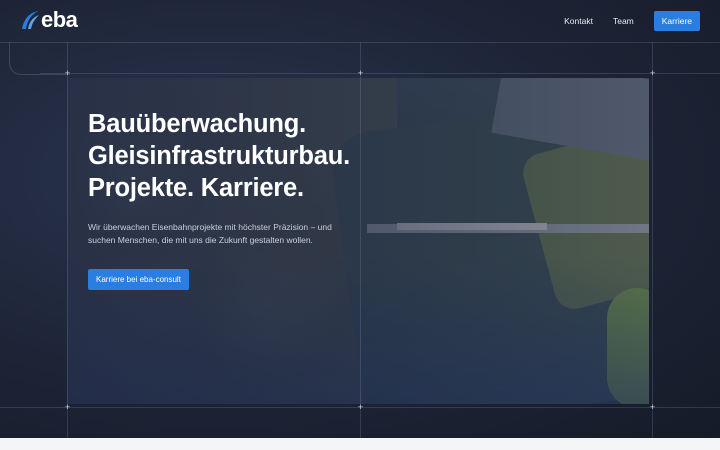 Image resolution: width=720 pixels, height=450 pixels. What do you see at coordinates (138, 279) in the screenshot?
I see `karriere-cta-button: Karriere bei eba-consult` at bounding box center [138, 279].